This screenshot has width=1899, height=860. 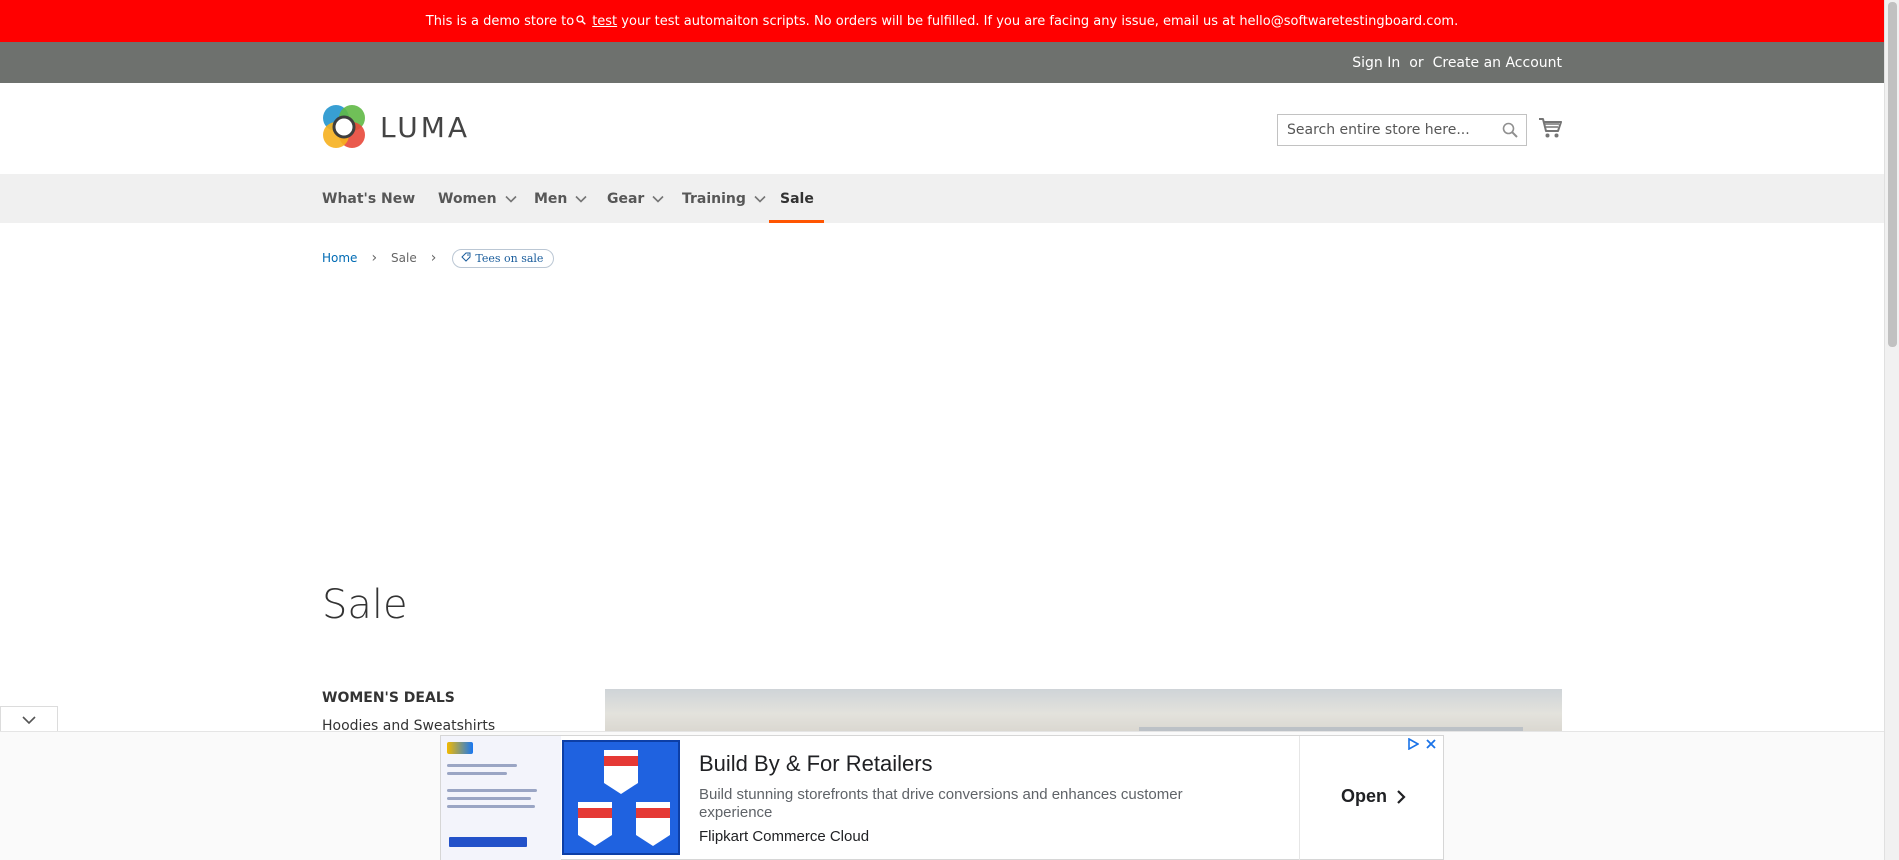 I want to click on sign-in-link: Sign In, so click(x=1376, y=63).